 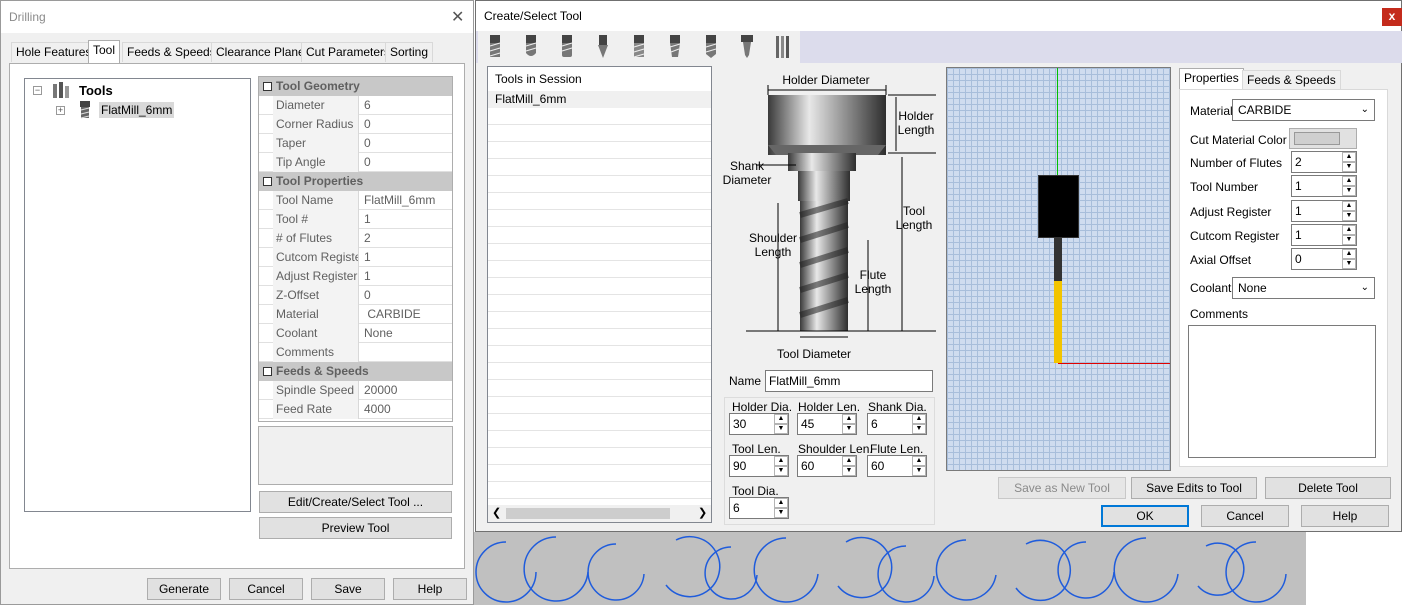 What do you see at coordinates (260, 52) in the screenshot?
I see `tab-clearance-plane: Clearance Plane` at bounding box center [260, 52].